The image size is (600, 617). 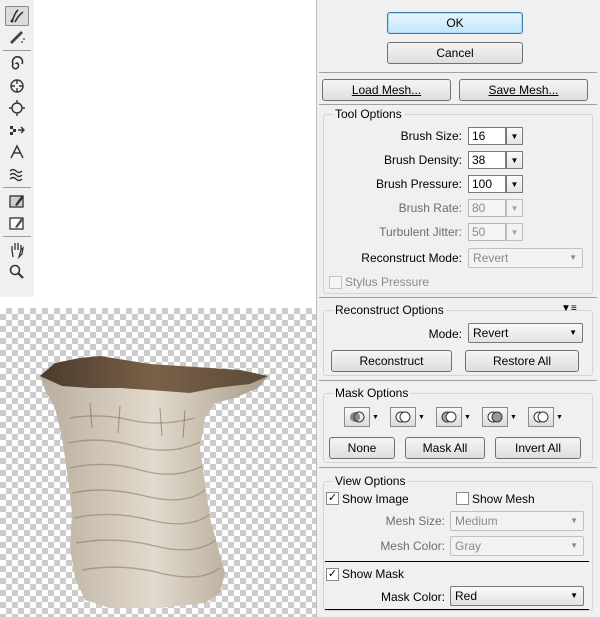 I want to click on twirl-tool, so click(x=17, y=64).